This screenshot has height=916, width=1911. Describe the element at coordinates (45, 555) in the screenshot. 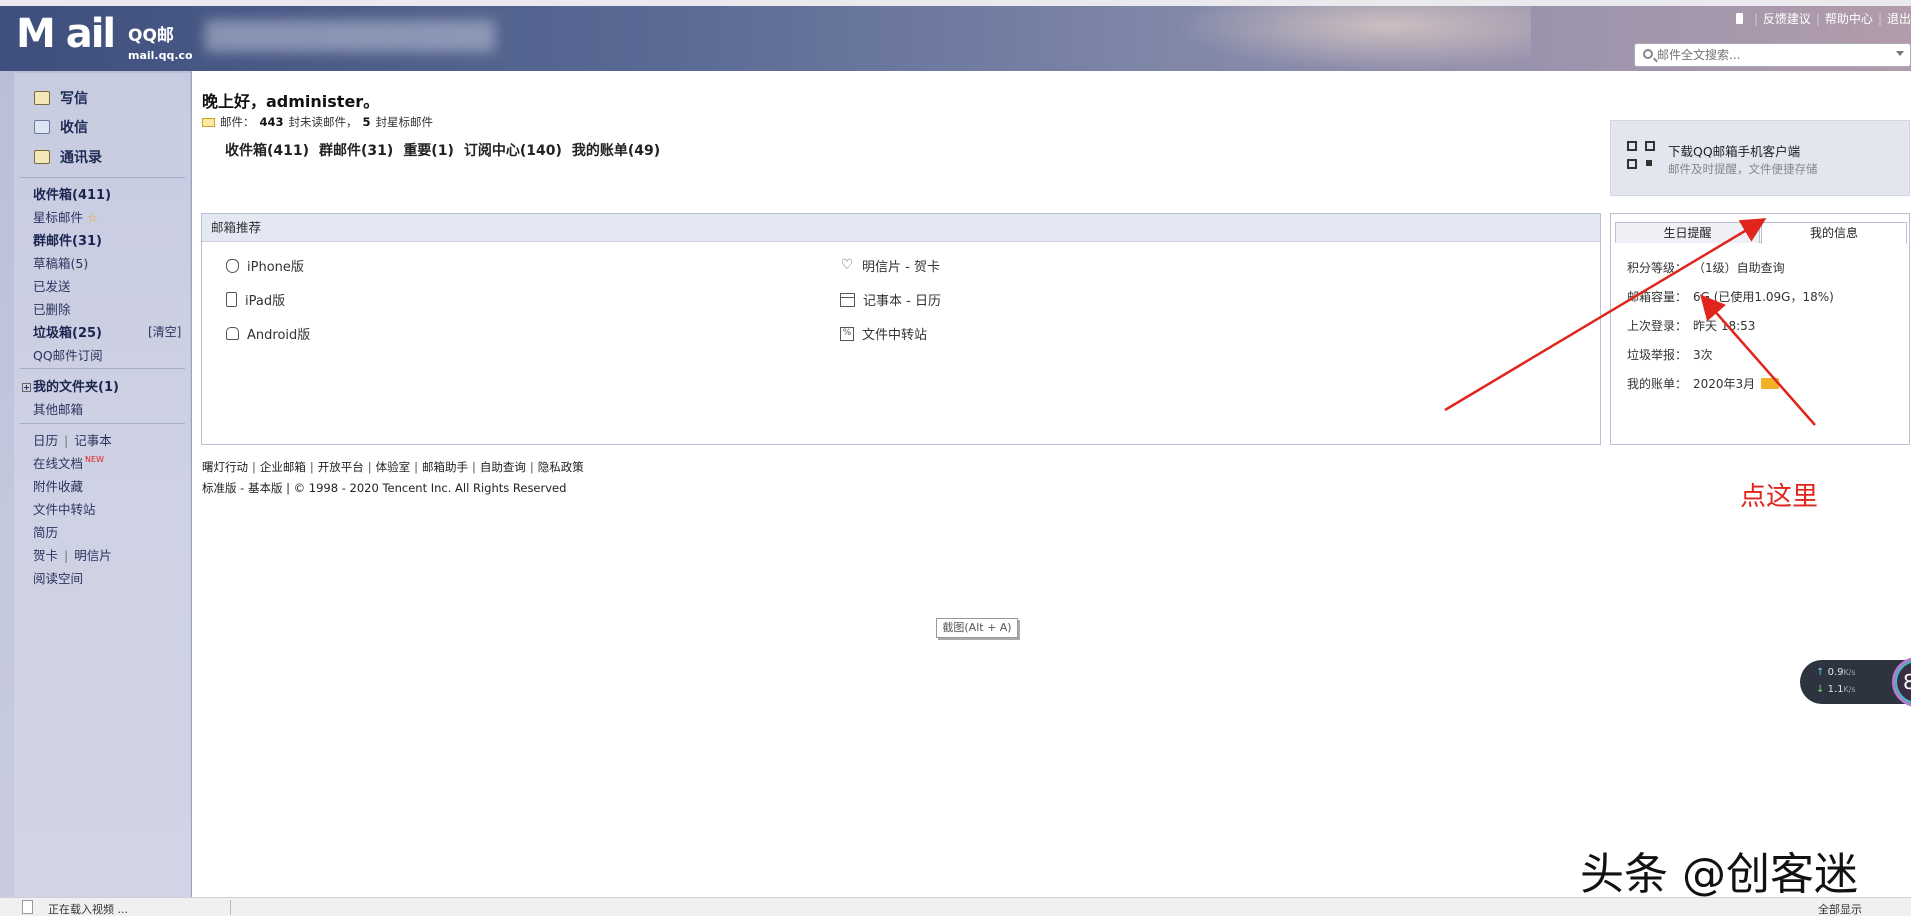

I see `card-link: 贺卡` at that location.